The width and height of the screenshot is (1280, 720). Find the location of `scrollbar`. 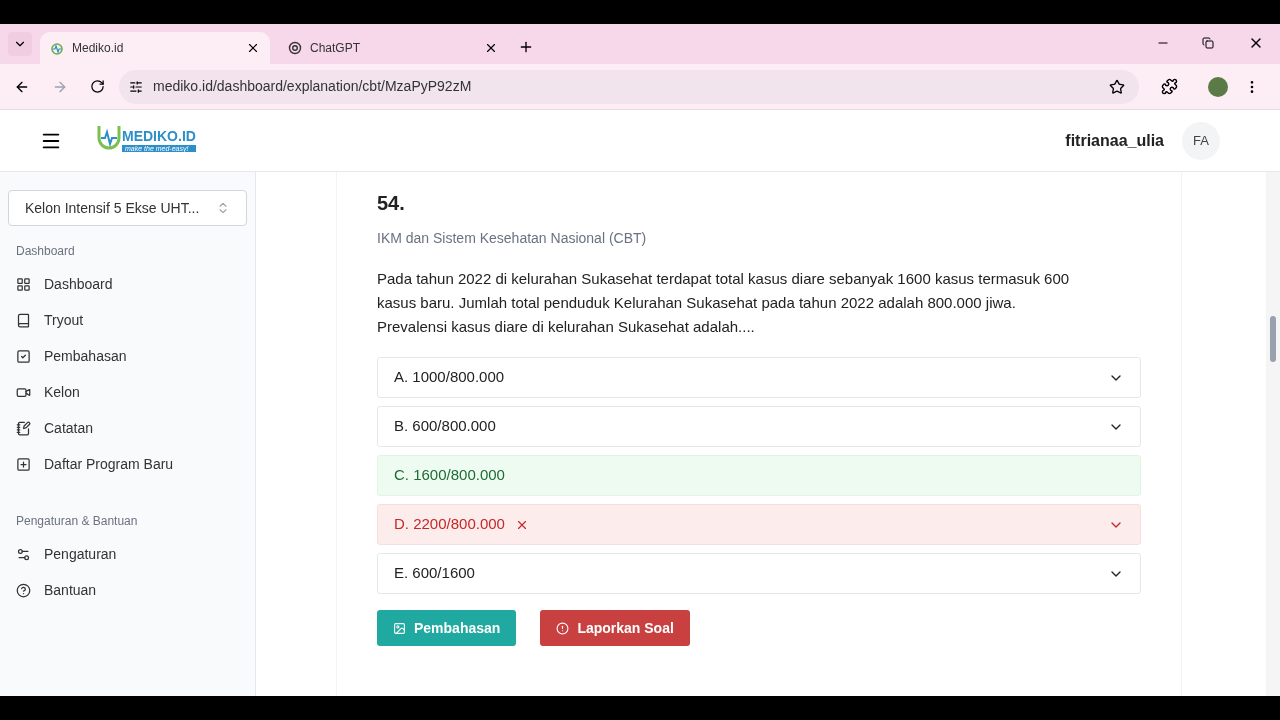

scrollbar is located at coordinates (1273, 434).